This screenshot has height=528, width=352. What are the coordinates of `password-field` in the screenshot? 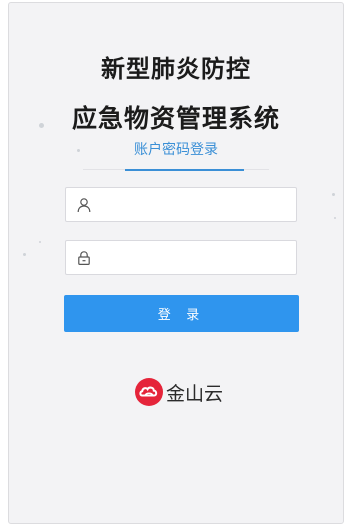 It's located at (181, 258).